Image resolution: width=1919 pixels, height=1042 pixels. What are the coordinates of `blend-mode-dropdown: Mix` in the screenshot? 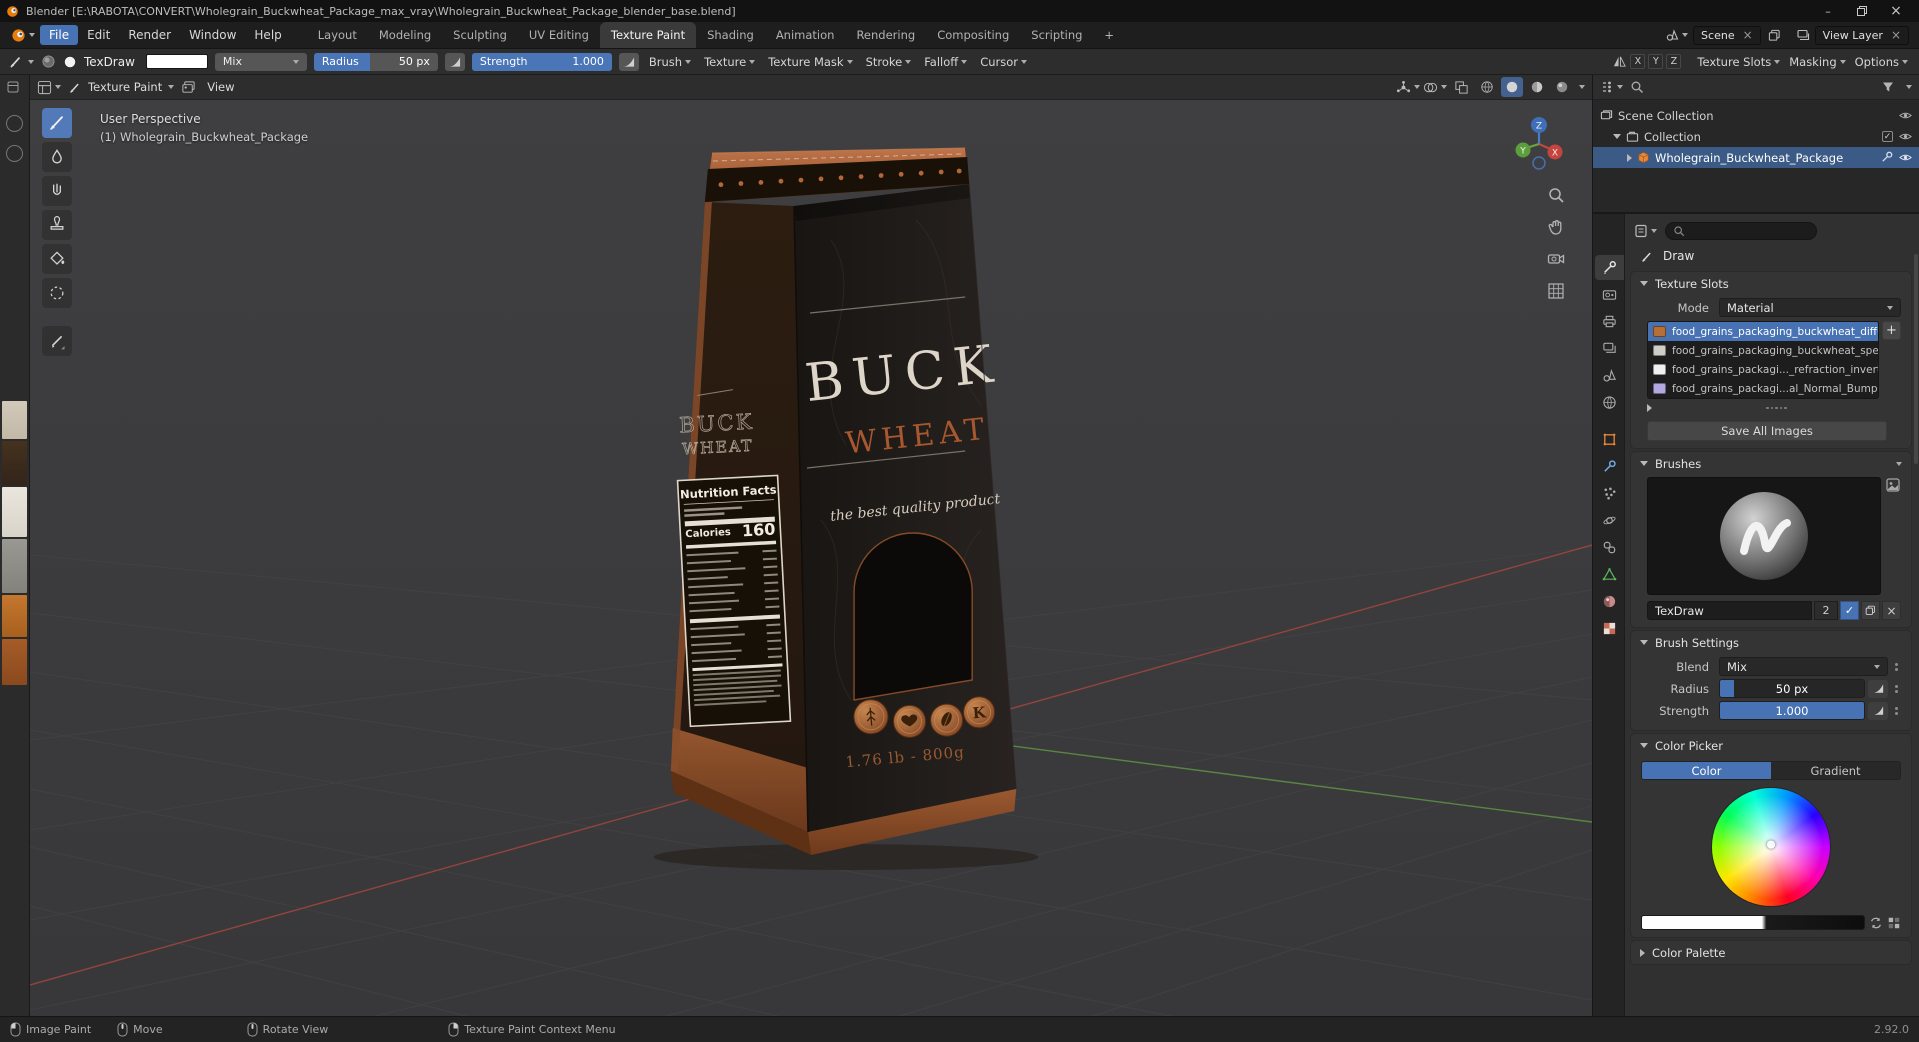 It's located at (260, 61).